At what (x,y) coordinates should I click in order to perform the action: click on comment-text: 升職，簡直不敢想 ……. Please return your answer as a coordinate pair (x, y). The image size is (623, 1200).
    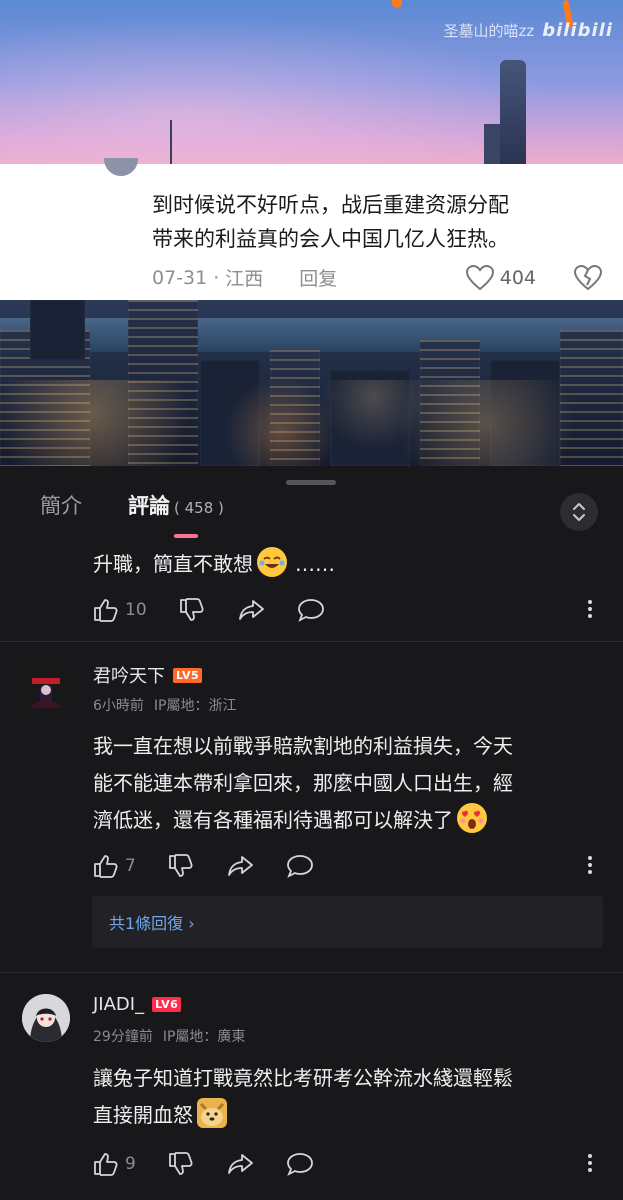
    Looking at the image, I should click on (214, 564).